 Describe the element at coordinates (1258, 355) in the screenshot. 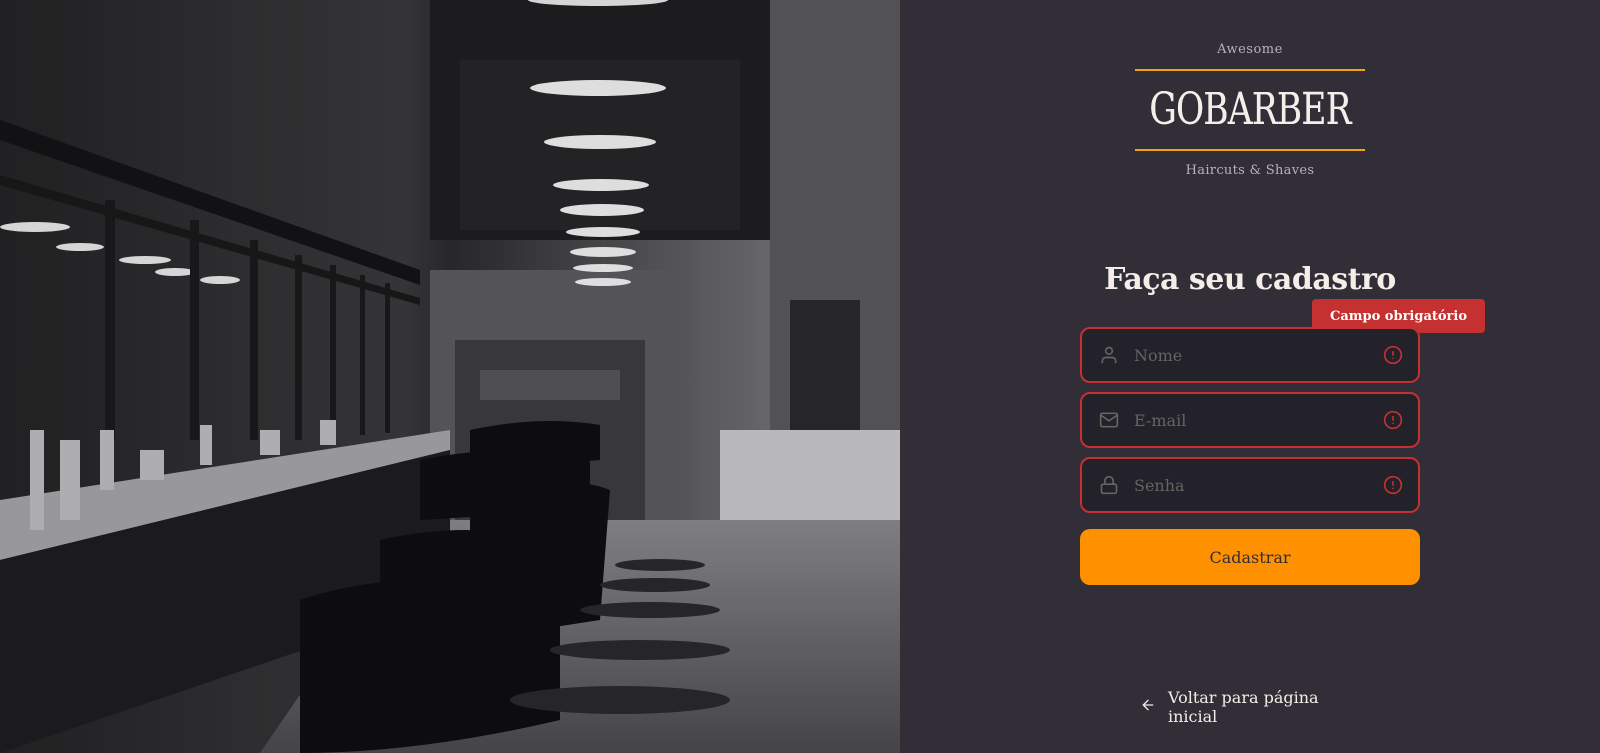

I see `name-input` at that location.